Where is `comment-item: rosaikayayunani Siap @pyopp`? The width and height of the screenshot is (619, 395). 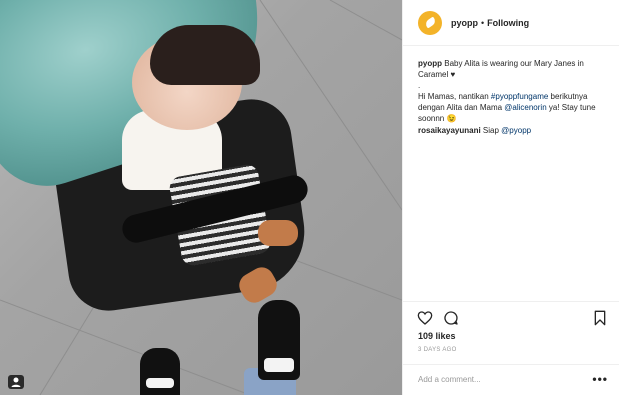 comment-item: rosaikayayunani Siap @pyopp is located at coordinates (516, 130).